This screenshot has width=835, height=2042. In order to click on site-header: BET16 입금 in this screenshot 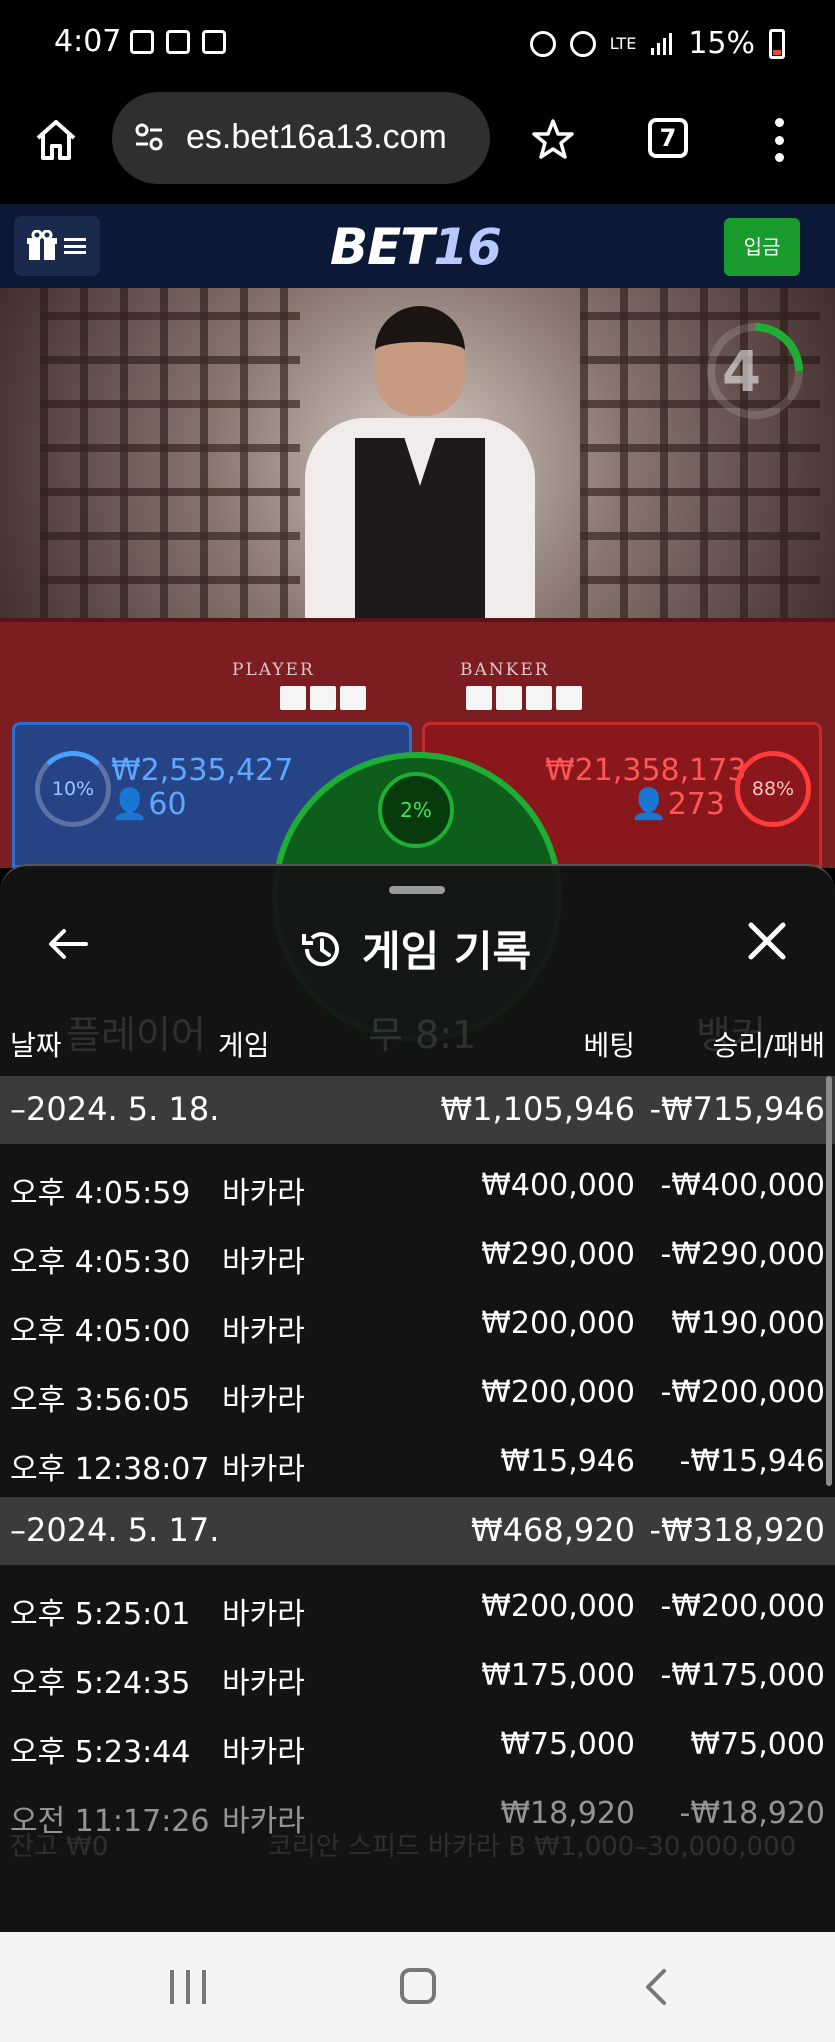, I will do `click(417, 246)`.